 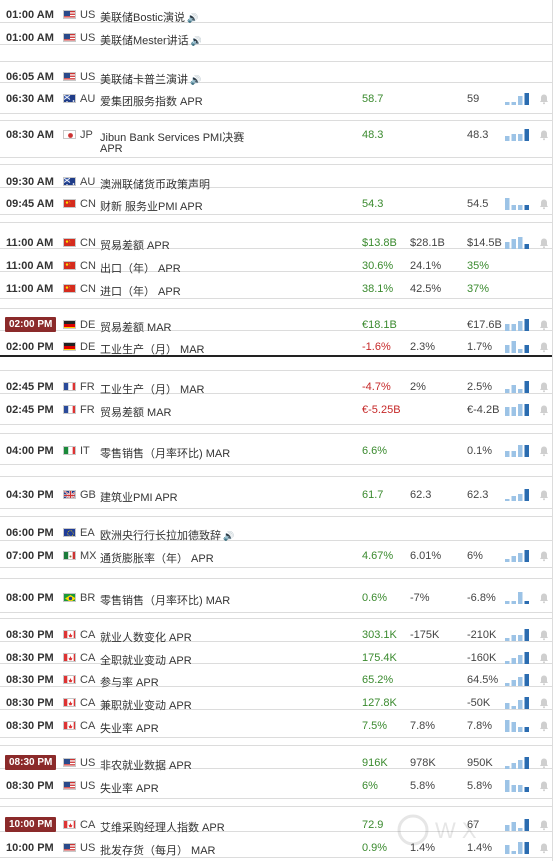 What do you see at coordinates (139, 497) in the screenshot?
I see `event-title: 建筑业PMI APR` at bounding box center [139, 497].